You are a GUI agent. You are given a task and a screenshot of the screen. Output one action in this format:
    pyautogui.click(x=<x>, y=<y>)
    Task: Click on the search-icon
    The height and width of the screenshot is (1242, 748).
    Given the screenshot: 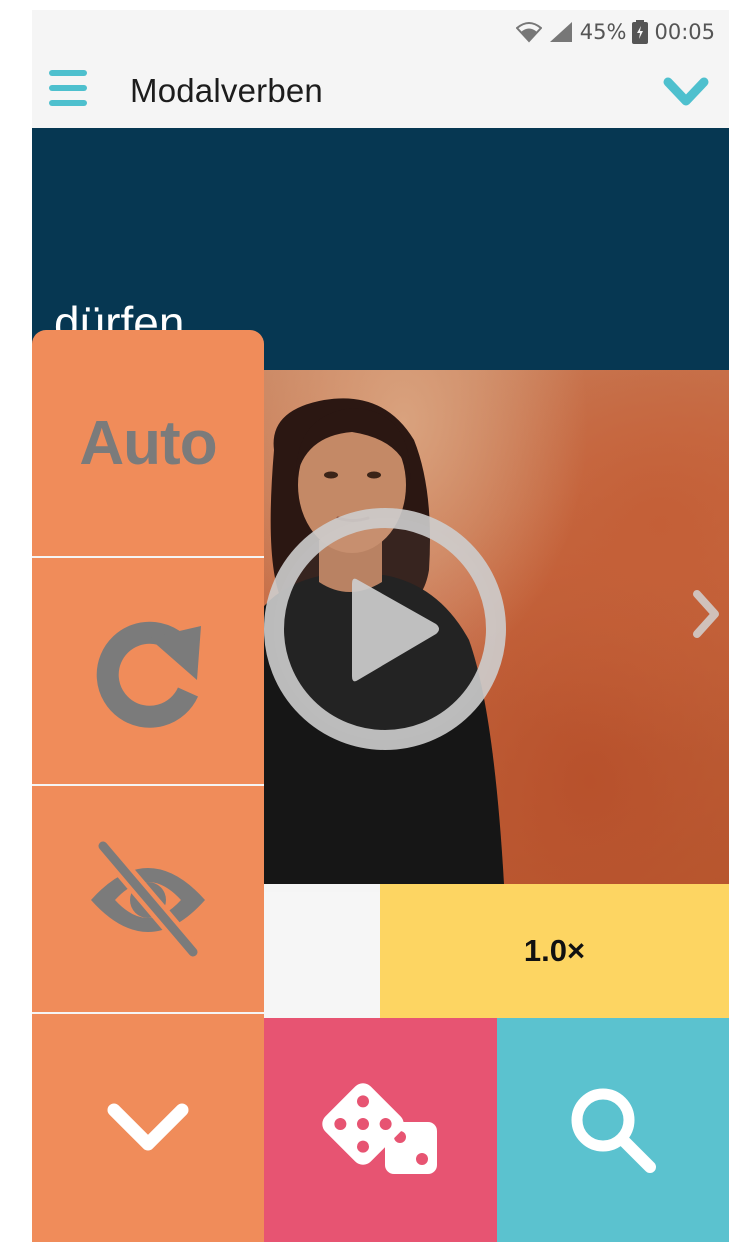 What is the action you would take?
    pyautogui.click(x=613, y=1130)
    